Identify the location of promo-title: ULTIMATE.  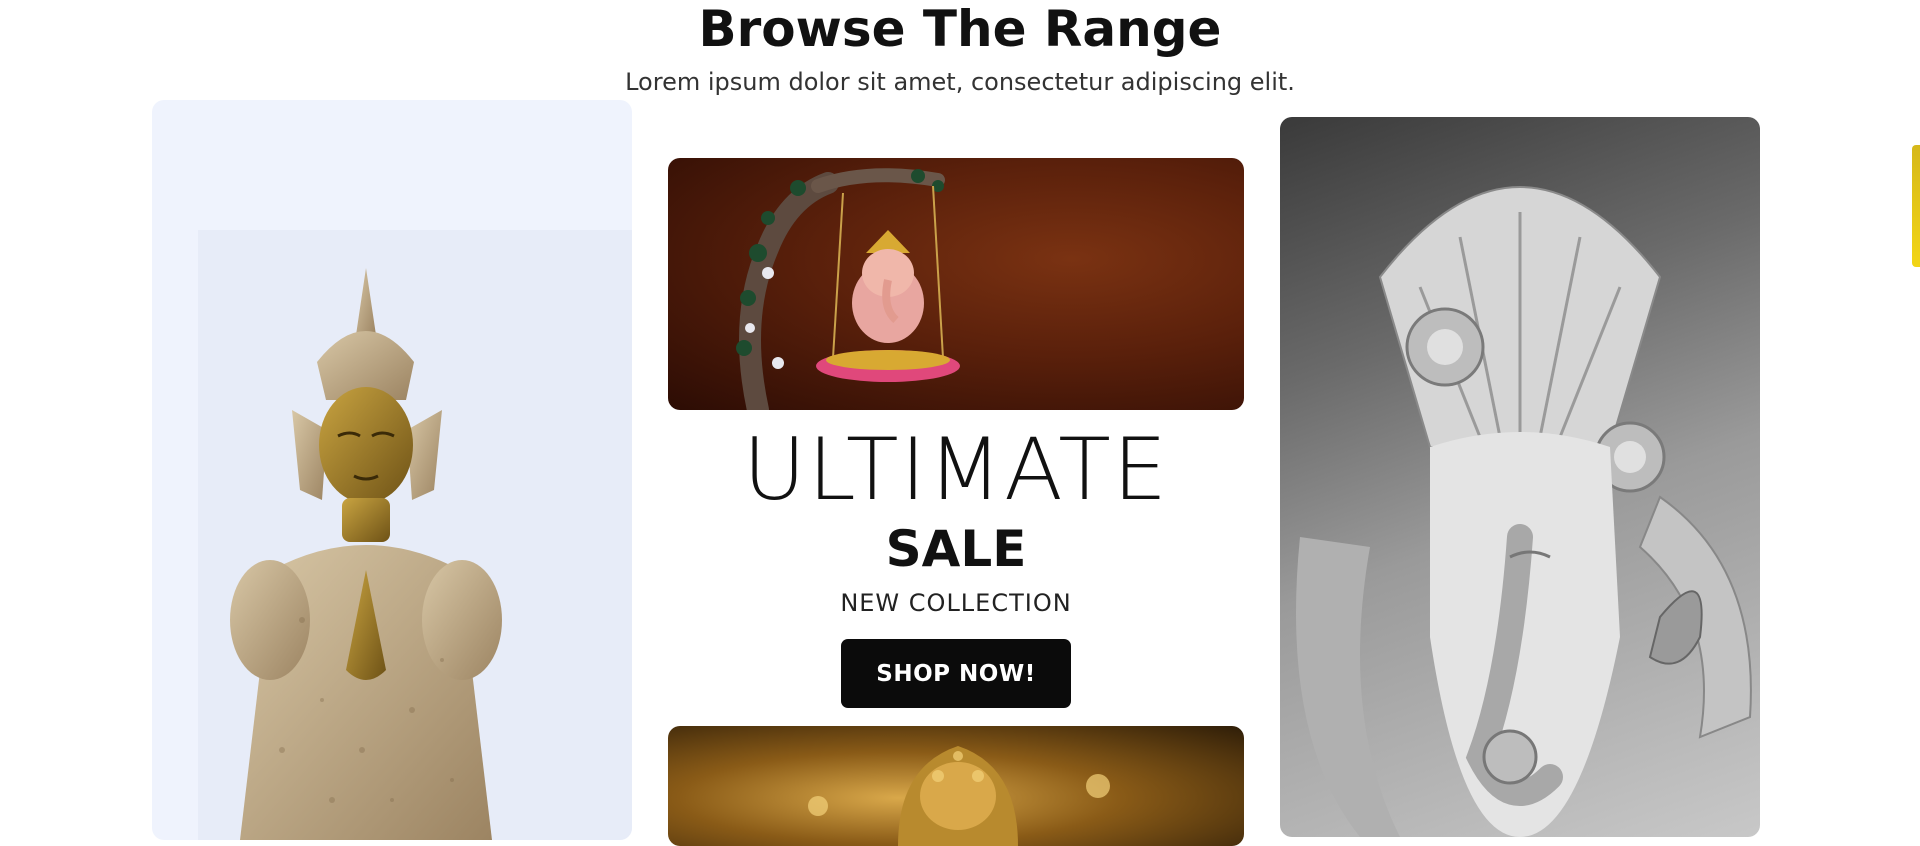
(956, 470).